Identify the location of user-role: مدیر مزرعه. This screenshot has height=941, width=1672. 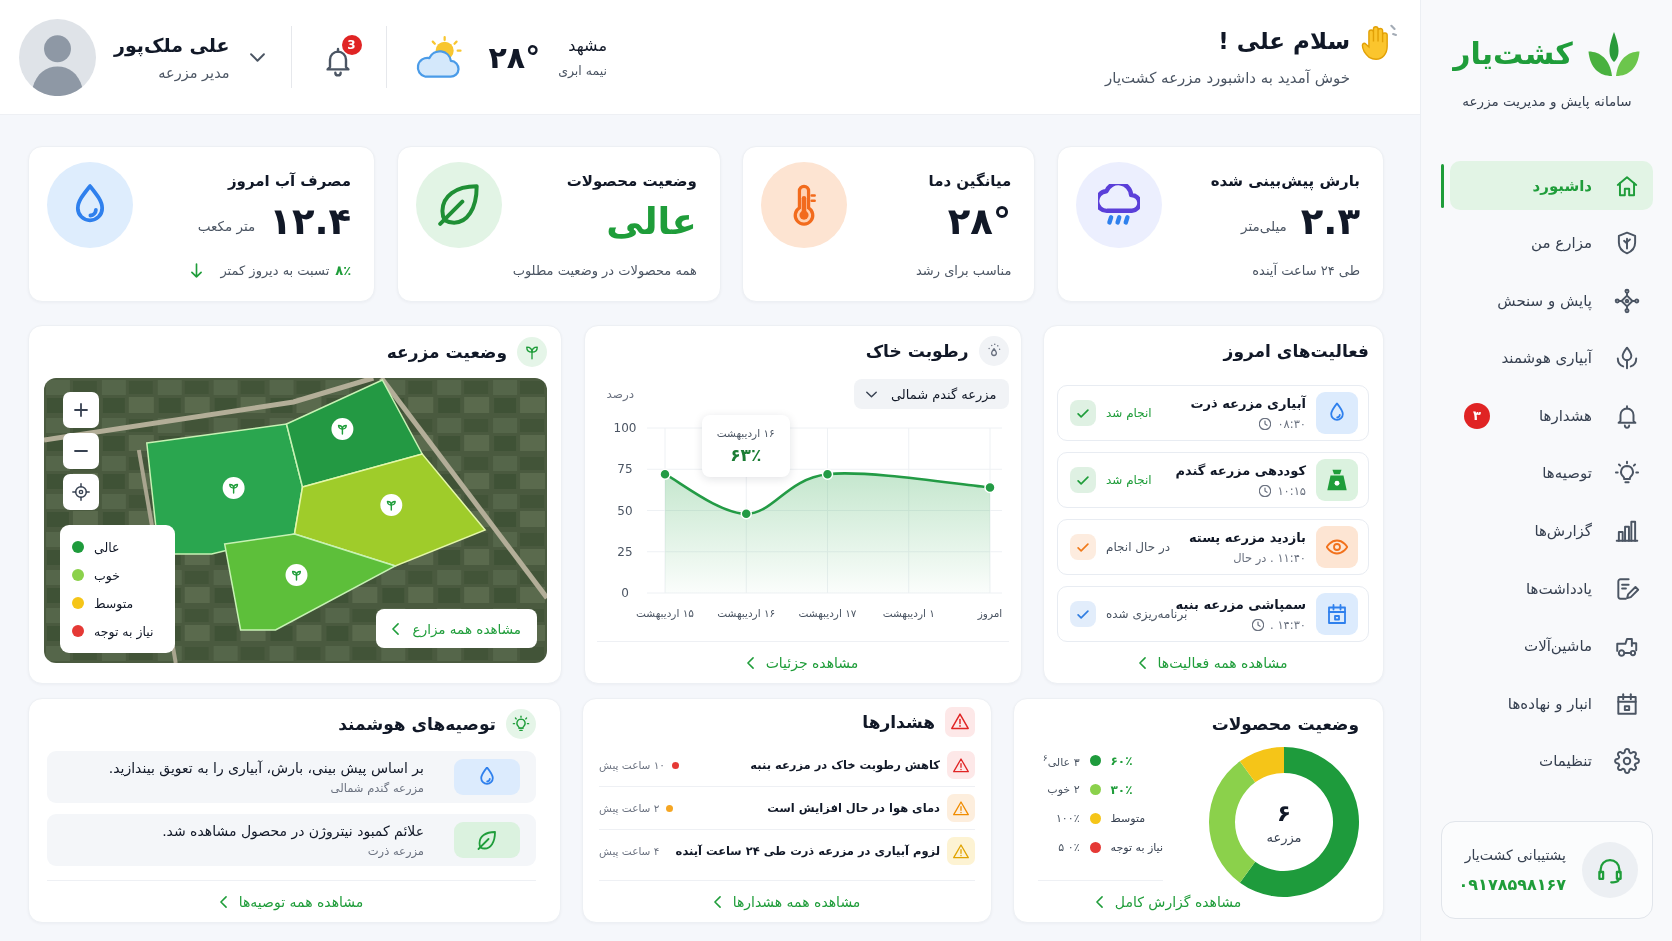
(194, 72).